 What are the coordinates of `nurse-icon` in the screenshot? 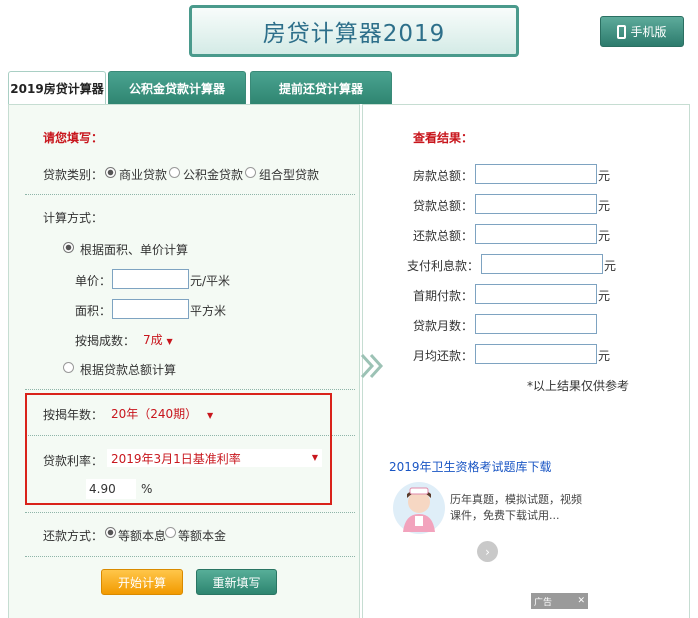 It's located at (419, 509).